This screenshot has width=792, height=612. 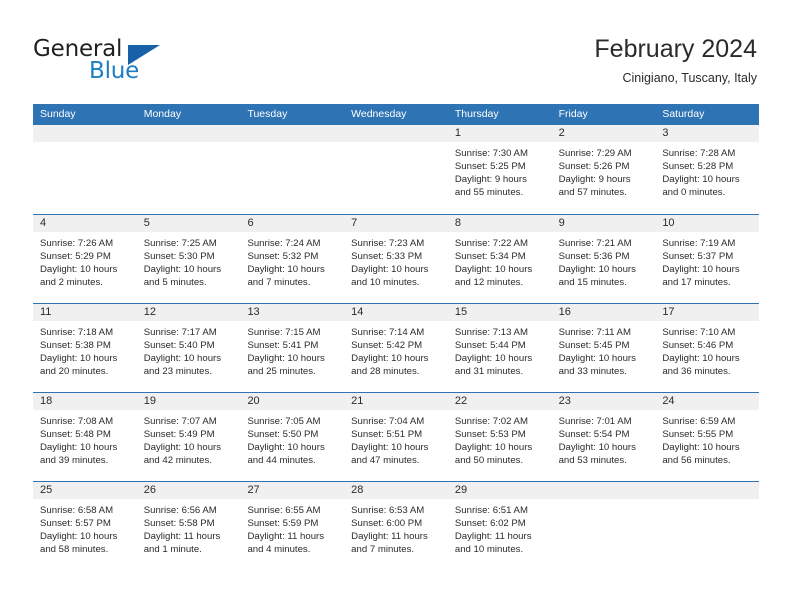 I want to click on page-title: February 2024, so click(x=675, y=49).